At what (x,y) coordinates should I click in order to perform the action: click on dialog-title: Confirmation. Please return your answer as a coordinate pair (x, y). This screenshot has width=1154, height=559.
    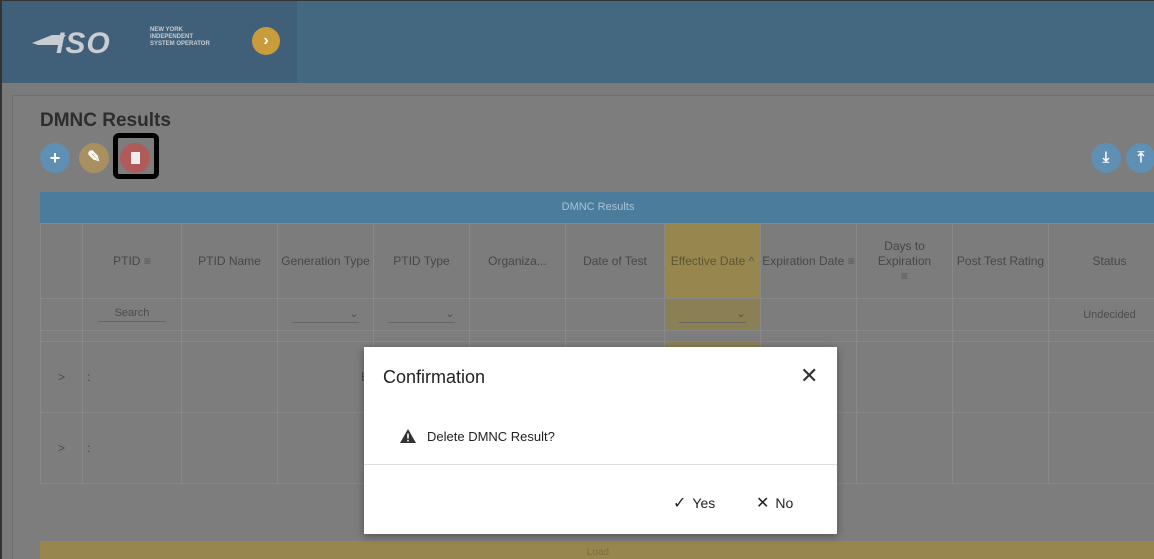
    Looking at the image, I should click on (434, 377).